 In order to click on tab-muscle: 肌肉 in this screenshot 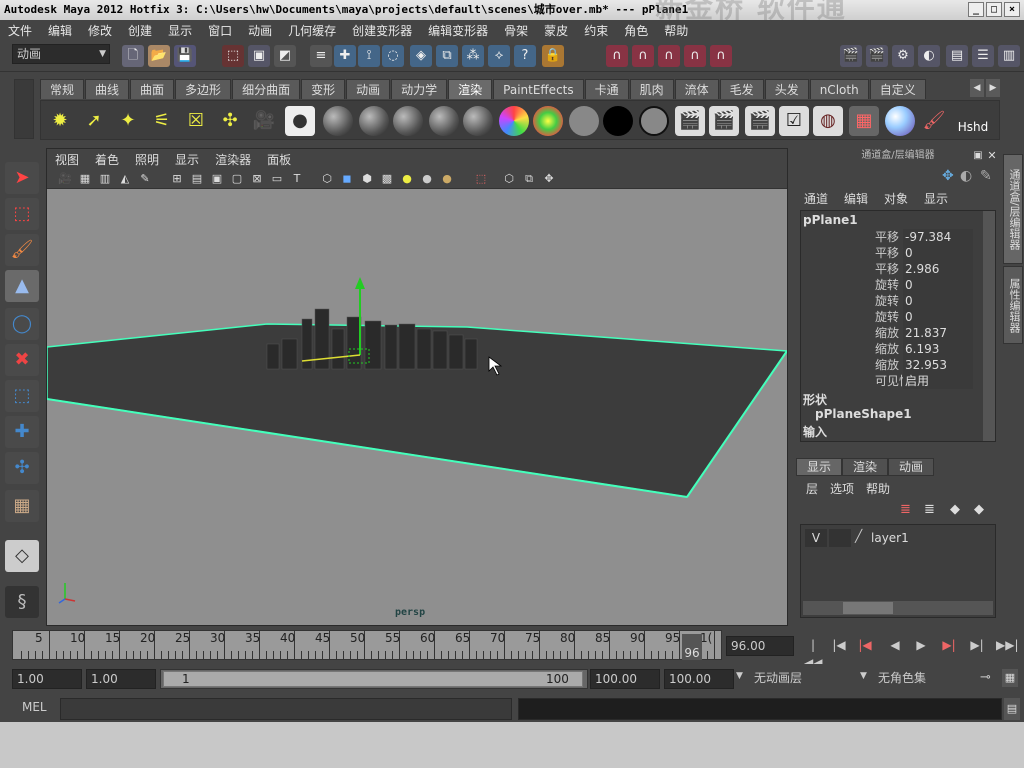, I will do `click(651, 89)`.